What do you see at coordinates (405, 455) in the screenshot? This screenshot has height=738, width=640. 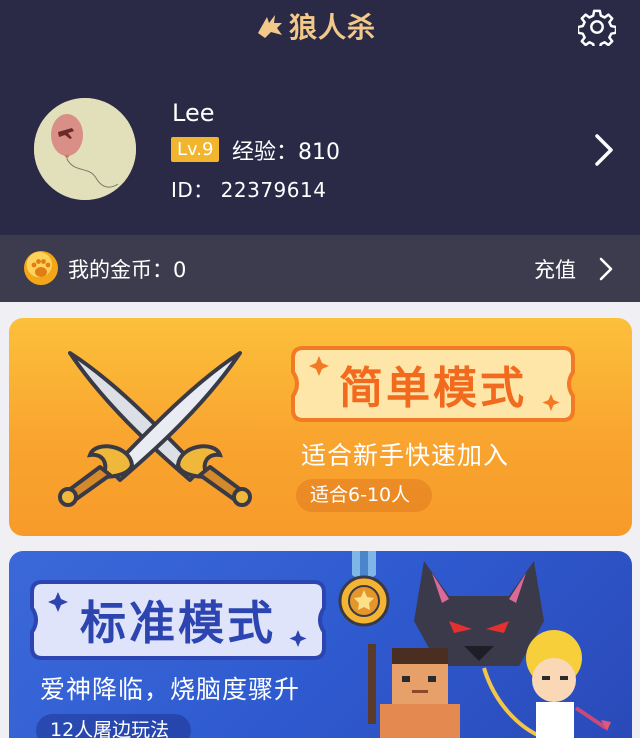 I see `simple-mode-description: 适合新手快速加入` at bounding box center [405, 455].